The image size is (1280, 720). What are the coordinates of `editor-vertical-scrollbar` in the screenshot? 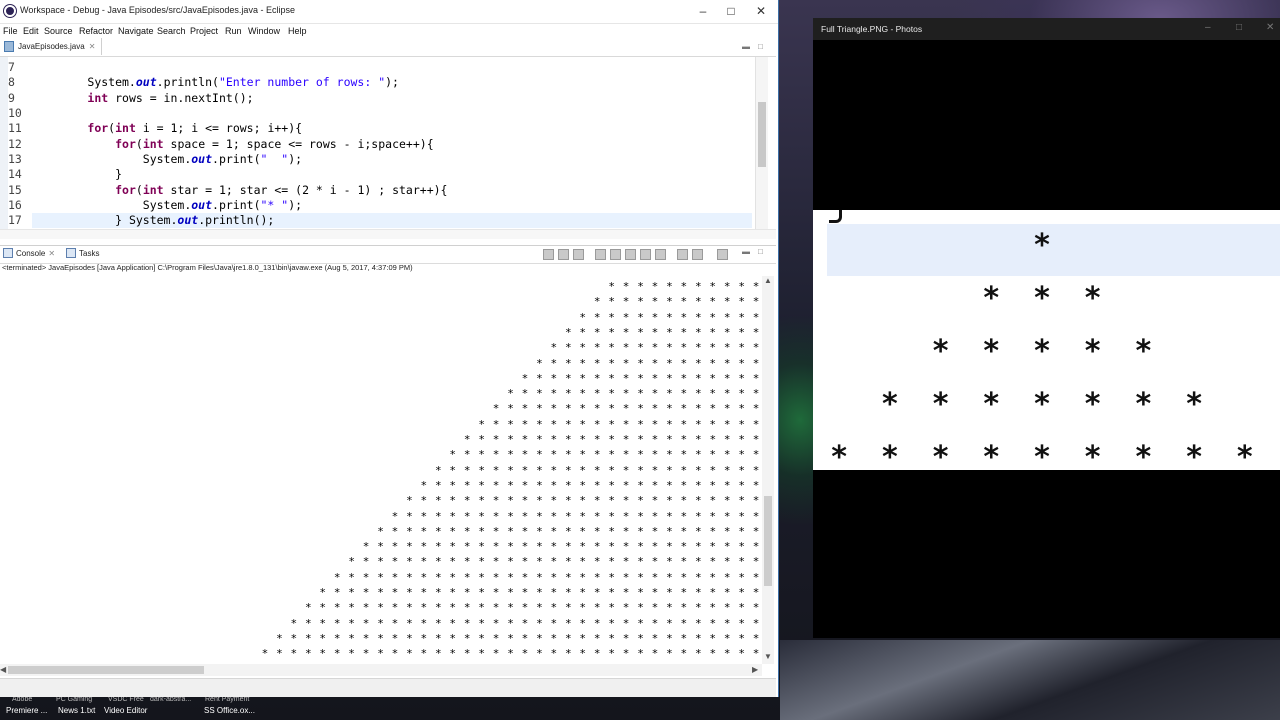 It's located at (761, 143).